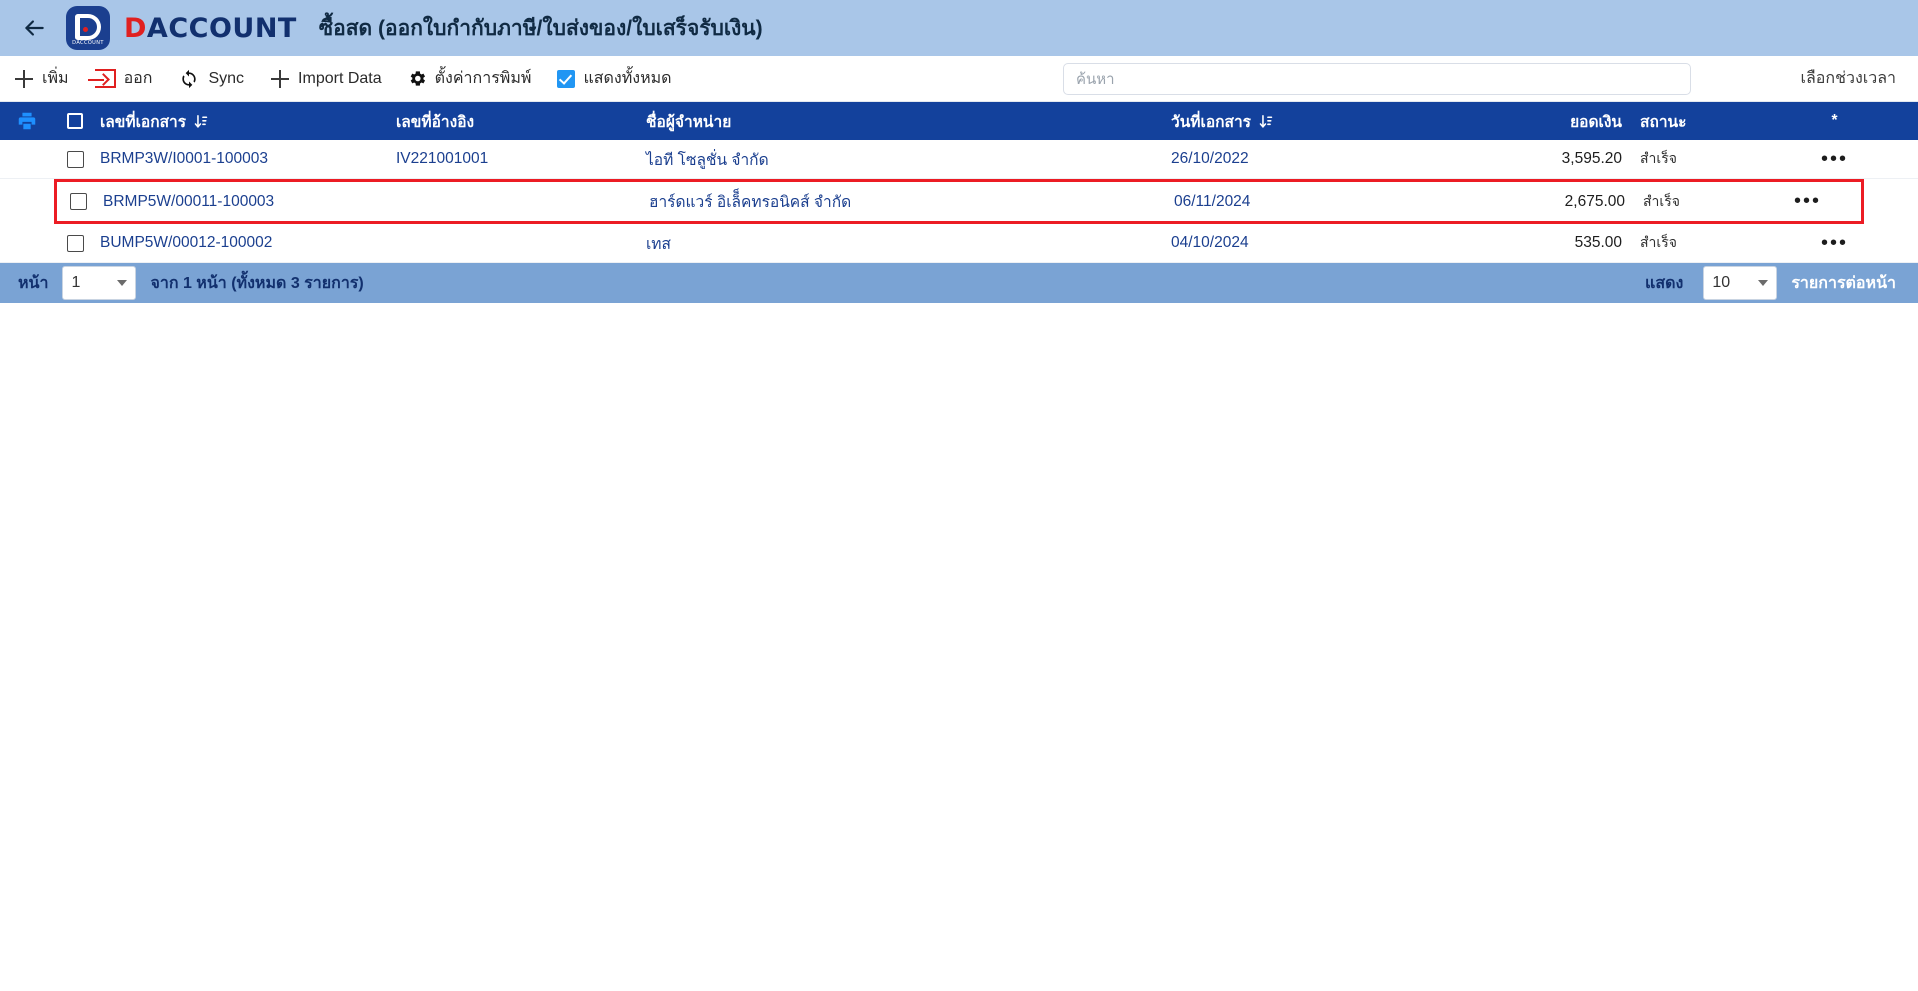 This screenshot has width=1918, height=991. What do you see at coordinates (135, 28) in the screenshot?
I see `brand-initial: D` at bounding box center [135, 28].